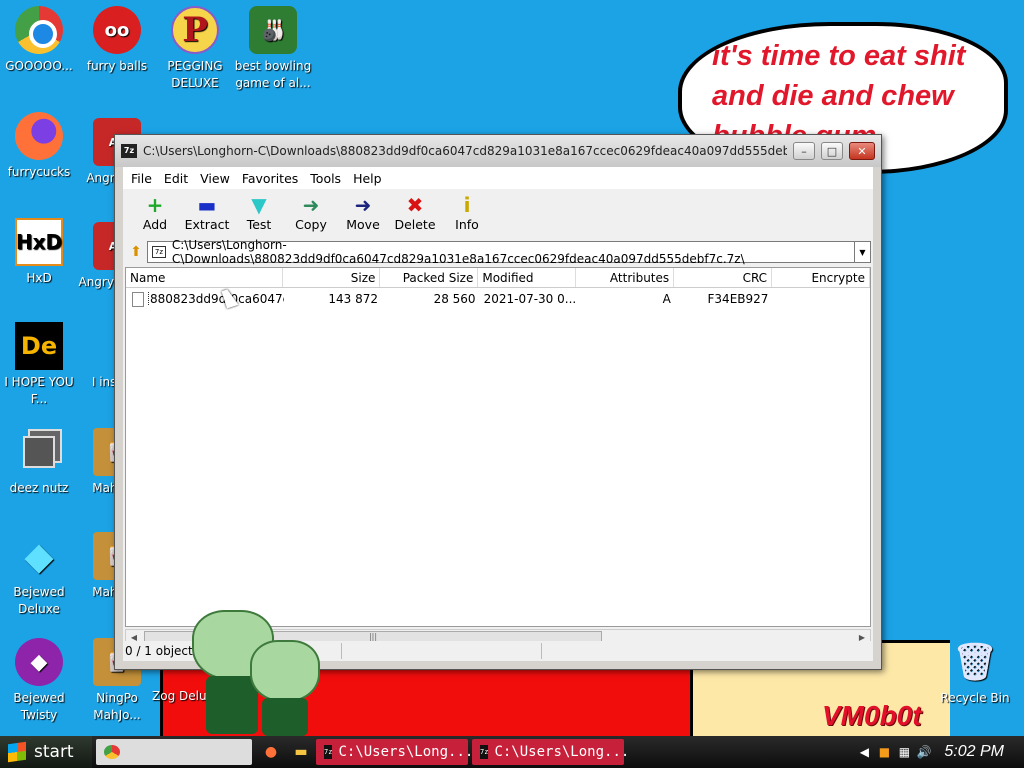  I want to click on file-attributes: A, so click(666, 299).